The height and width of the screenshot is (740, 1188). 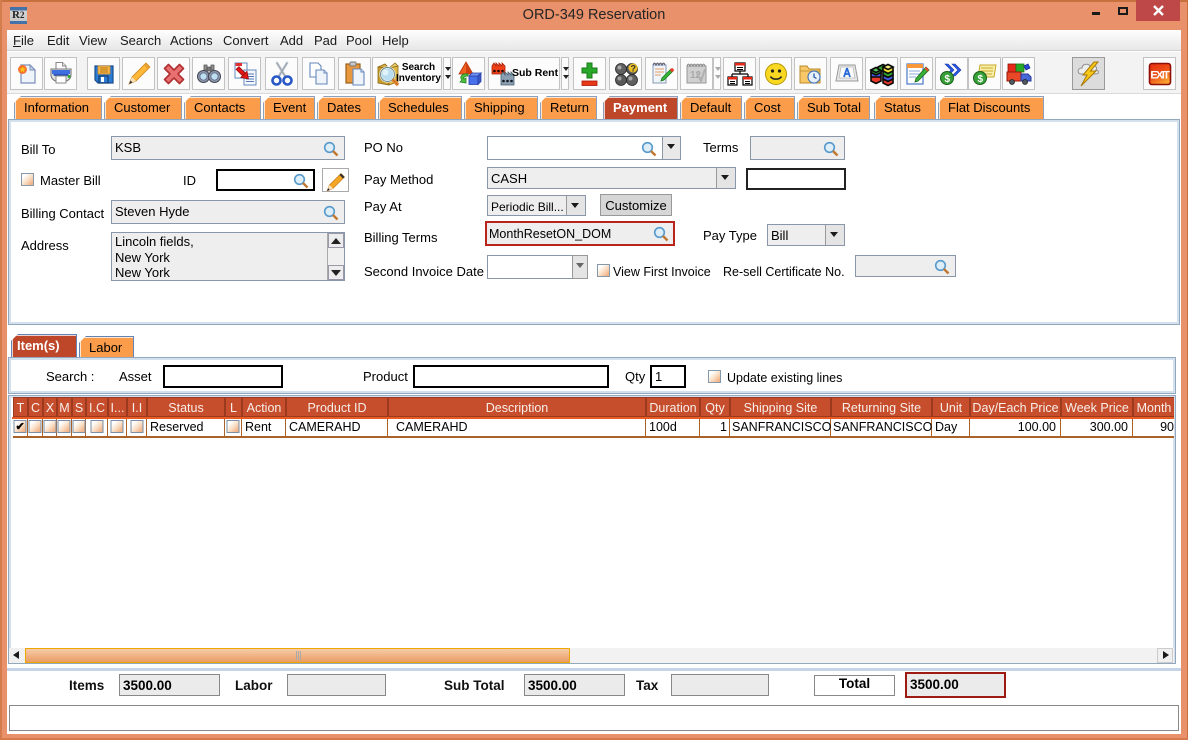 What do you see at coordinates (1160, 75) in the screenshot?
I see `svg-text: EXIT` at bounding box center [1160, 75].